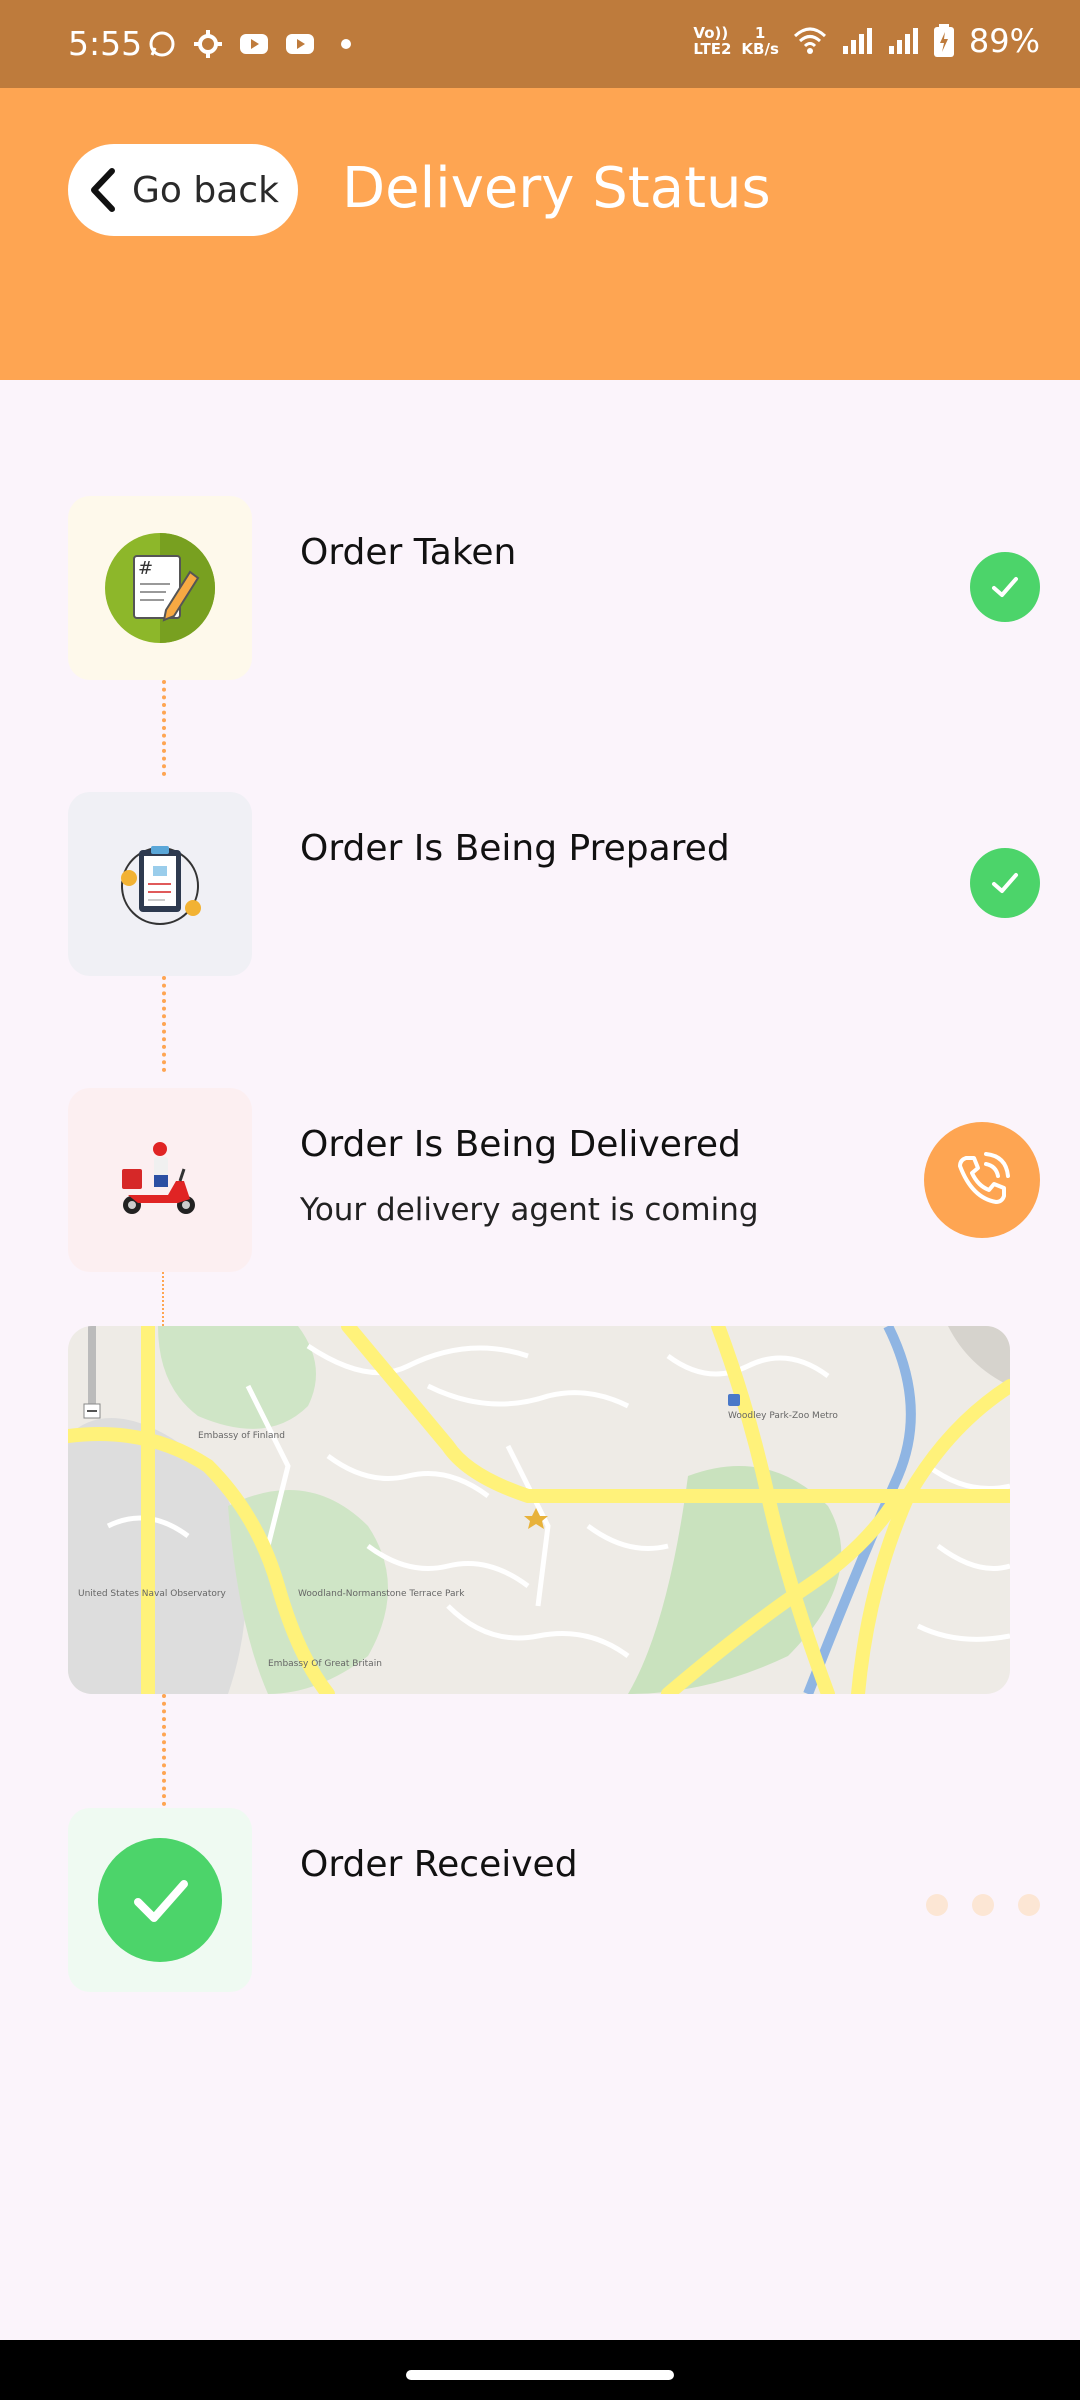 The width and height of the screenshot is (1080, 2400). I want to click on map-label: Woodland-Normanstone Terrace Park, so click(381, 1594).